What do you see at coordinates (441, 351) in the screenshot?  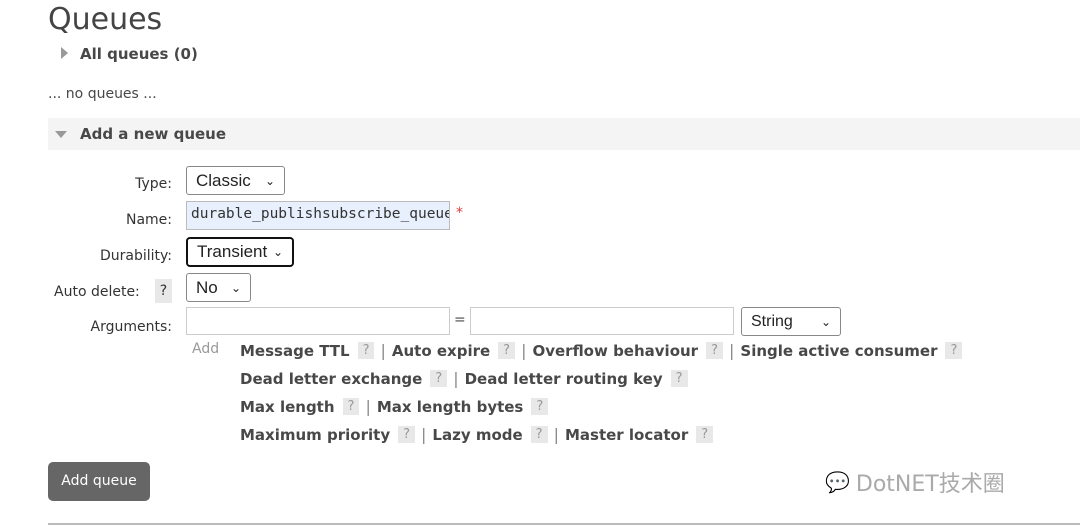 I see `argument-link: Auto expire` at bounding box center [441, 351].